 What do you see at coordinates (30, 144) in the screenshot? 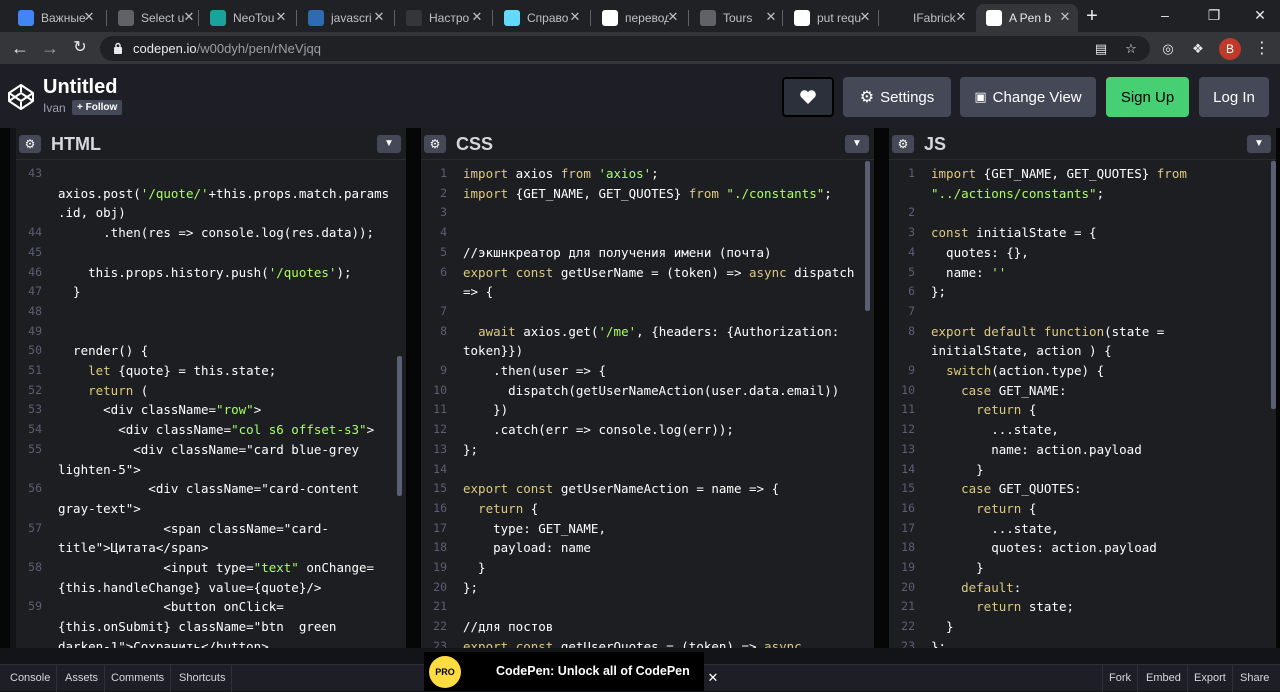
I see `html-settings-icon: ⚙` at bounding box center [30, 144].